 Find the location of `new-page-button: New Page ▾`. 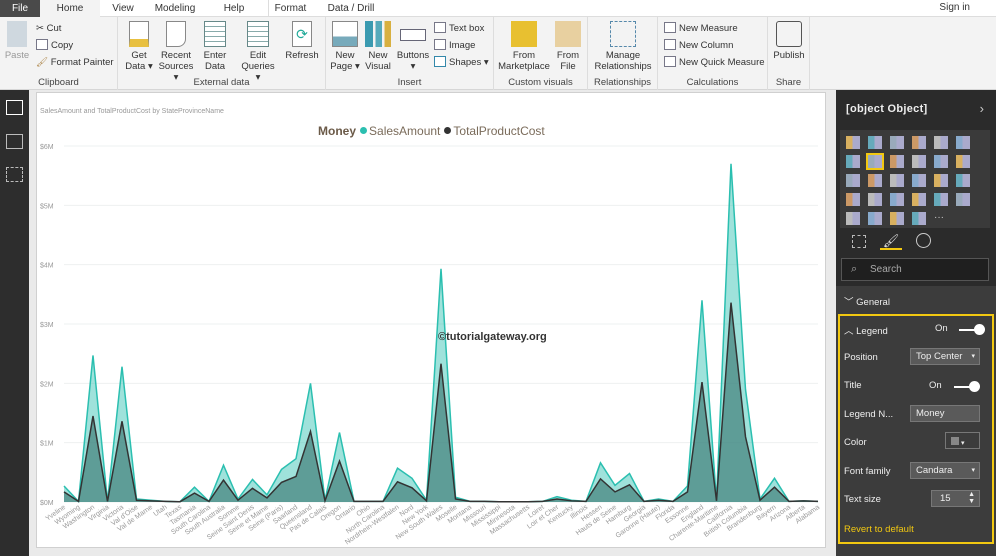

new-page-button: New Page ▾ is located at coordinates (345, 46).